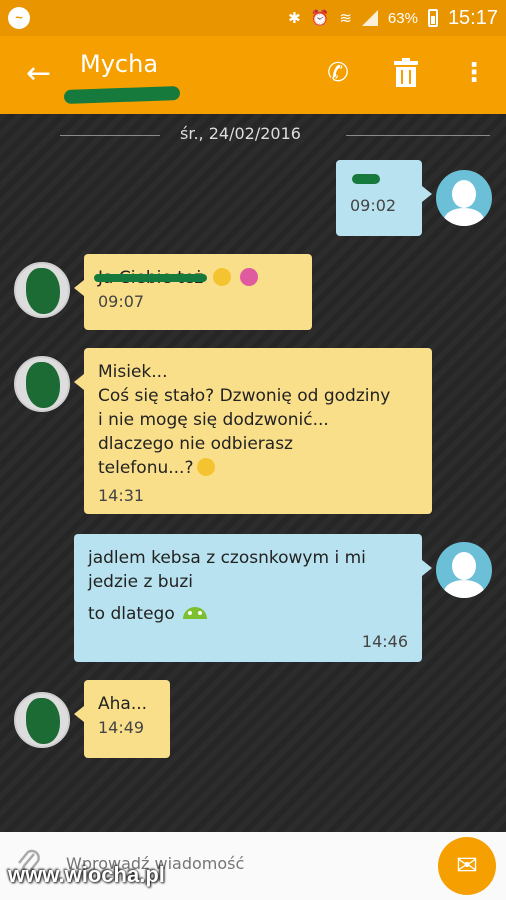 This screenshot has width=506, height=900. I want to click on message-bubble-incoming: Aha... 14:49, so click(127, 719).